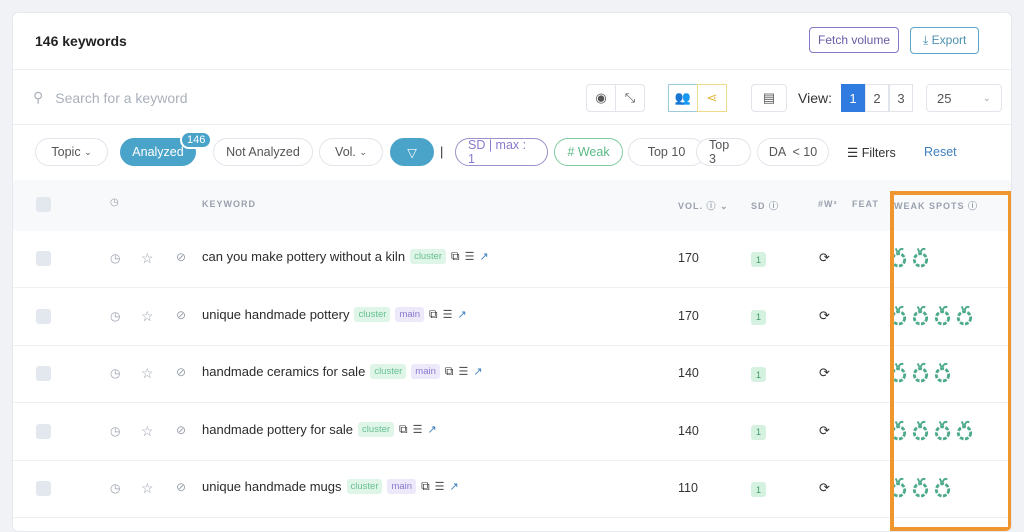 This screenshot has height=532, width=1024. What do you see at coordinates (877, 98) in the screenshot?
I see `view-2-button: 2` at bounding box center [877, 98].